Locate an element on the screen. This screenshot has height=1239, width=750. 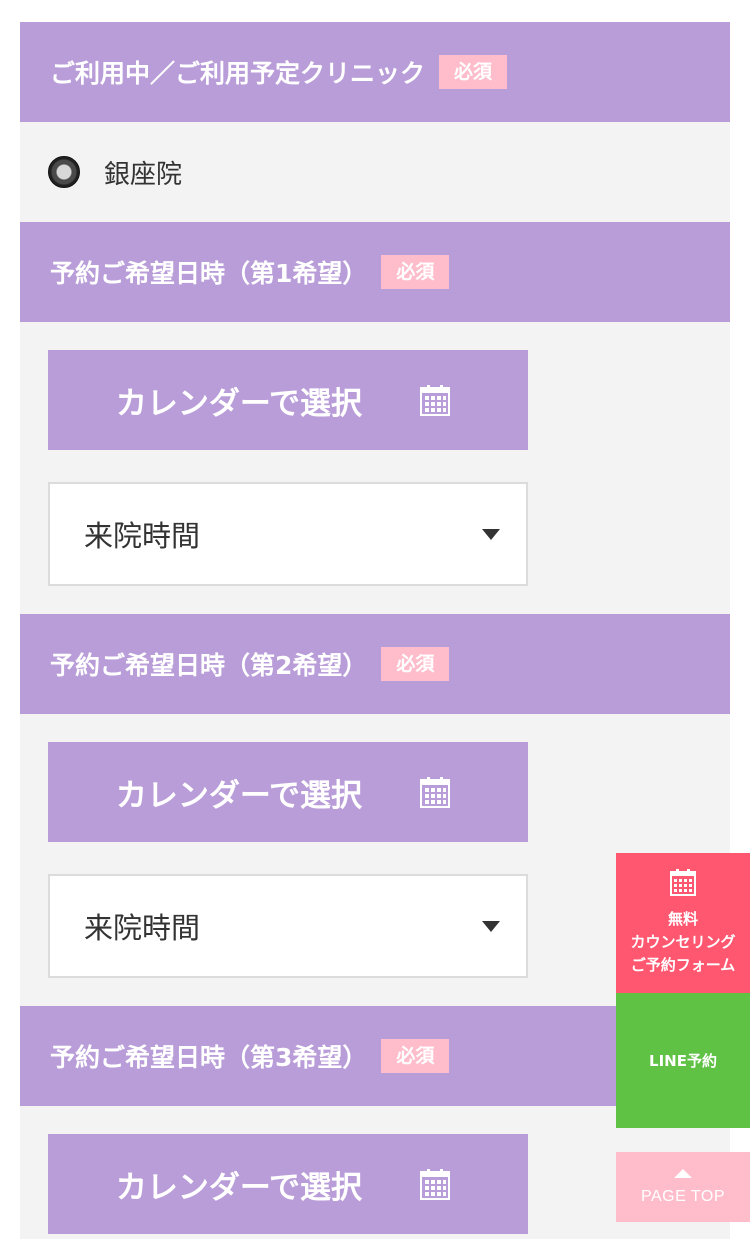
line-booking-label: LINE予約 is located at coordinates (683, 1061).